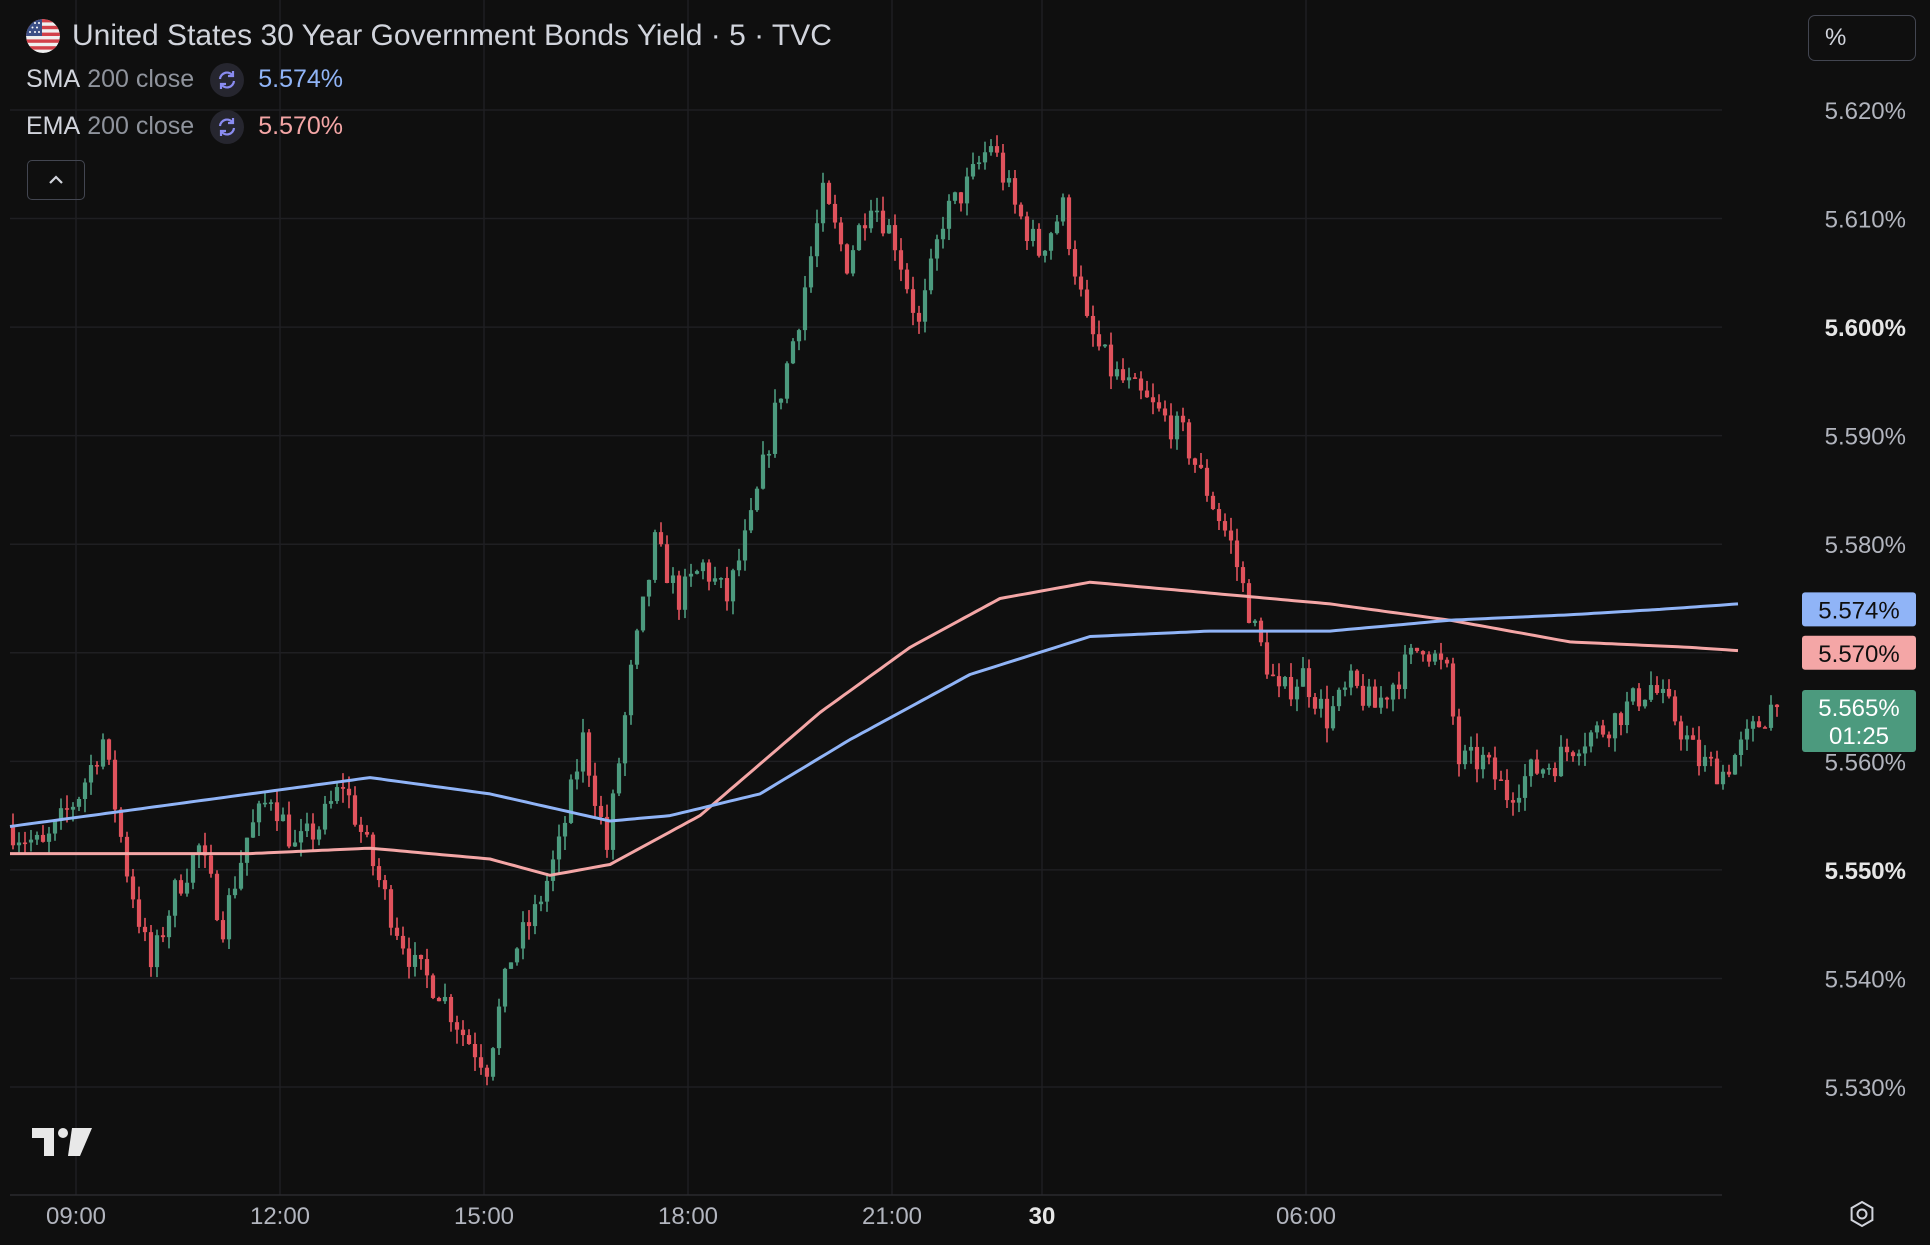 The height and width of the screenshot is (1245, 1930). I want to click on chevron-up-icon, so click(56, 179).